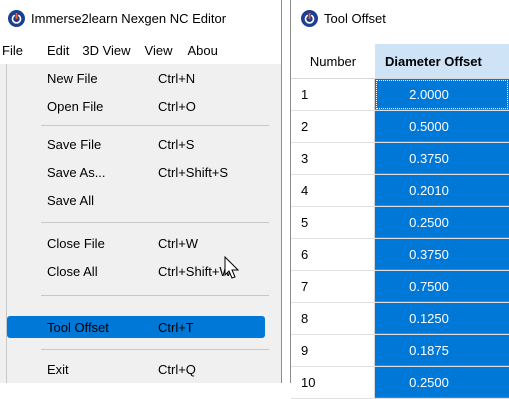 This screenshot has width=509, height=399. I want to click on mouse-pointer-icon, so click(232, 267).